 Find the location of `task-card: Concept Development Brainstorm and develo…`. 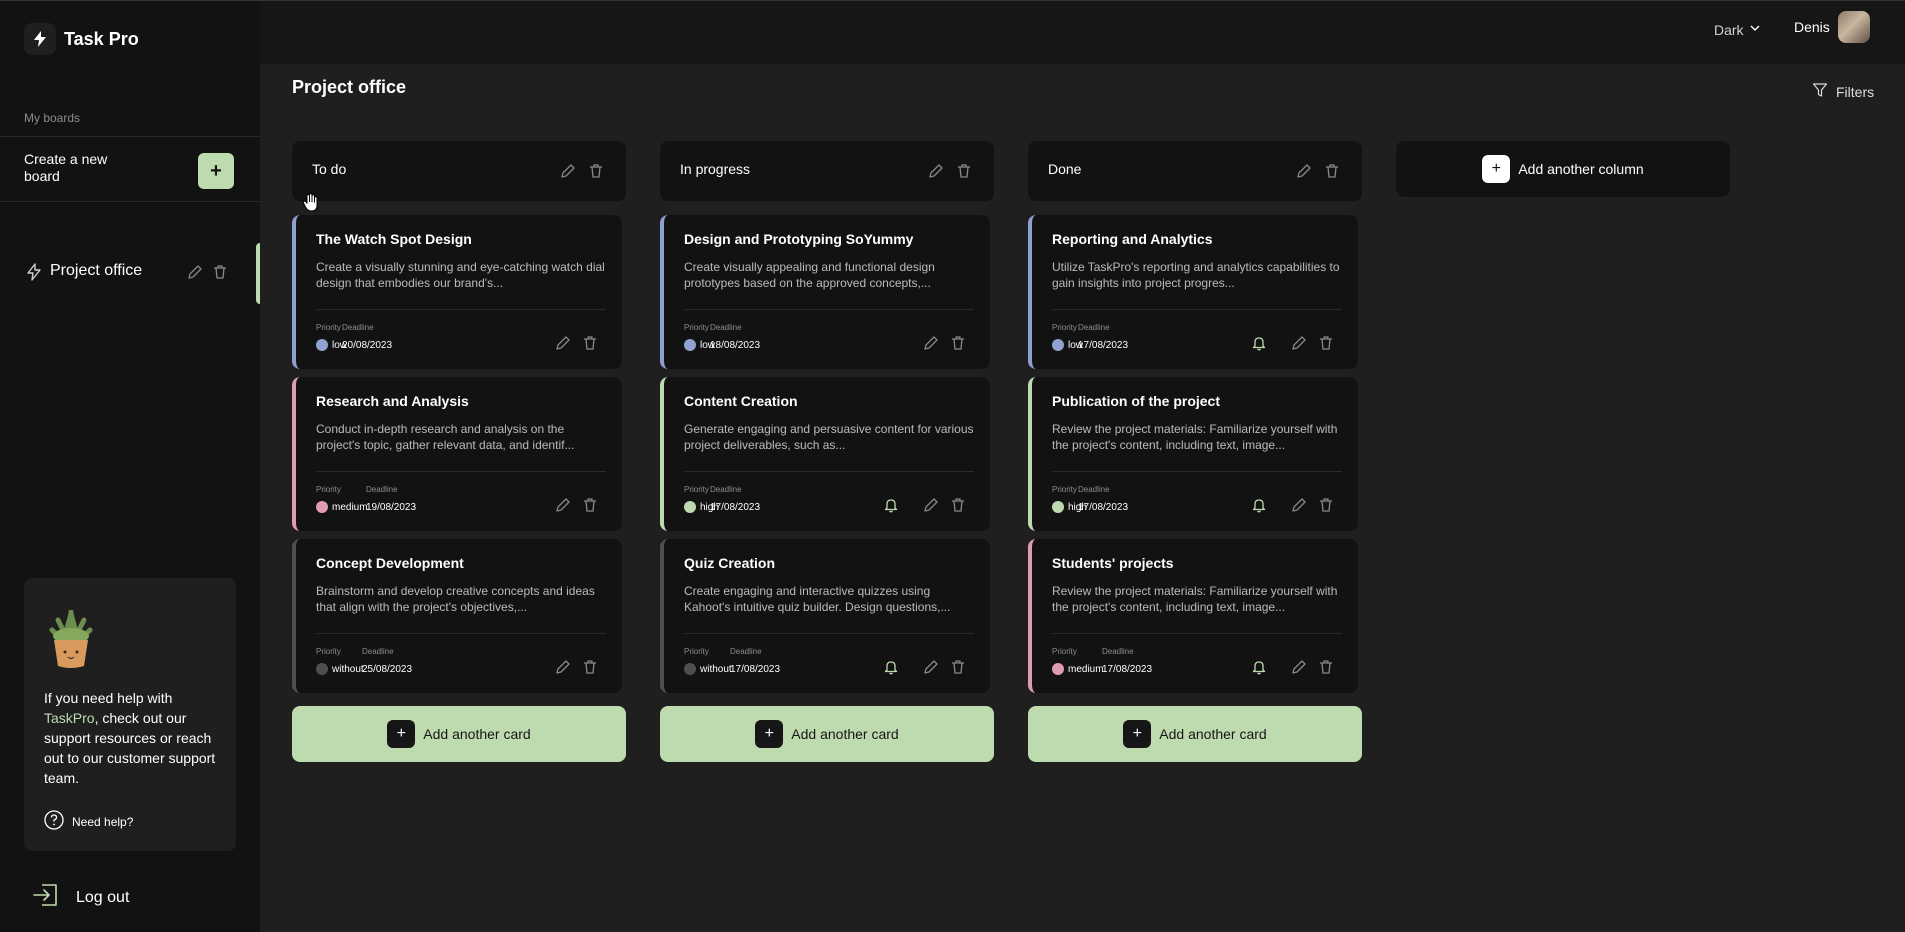

task-card: Concept Development Brainstorm and develo… is located at coordinates (457, 616).